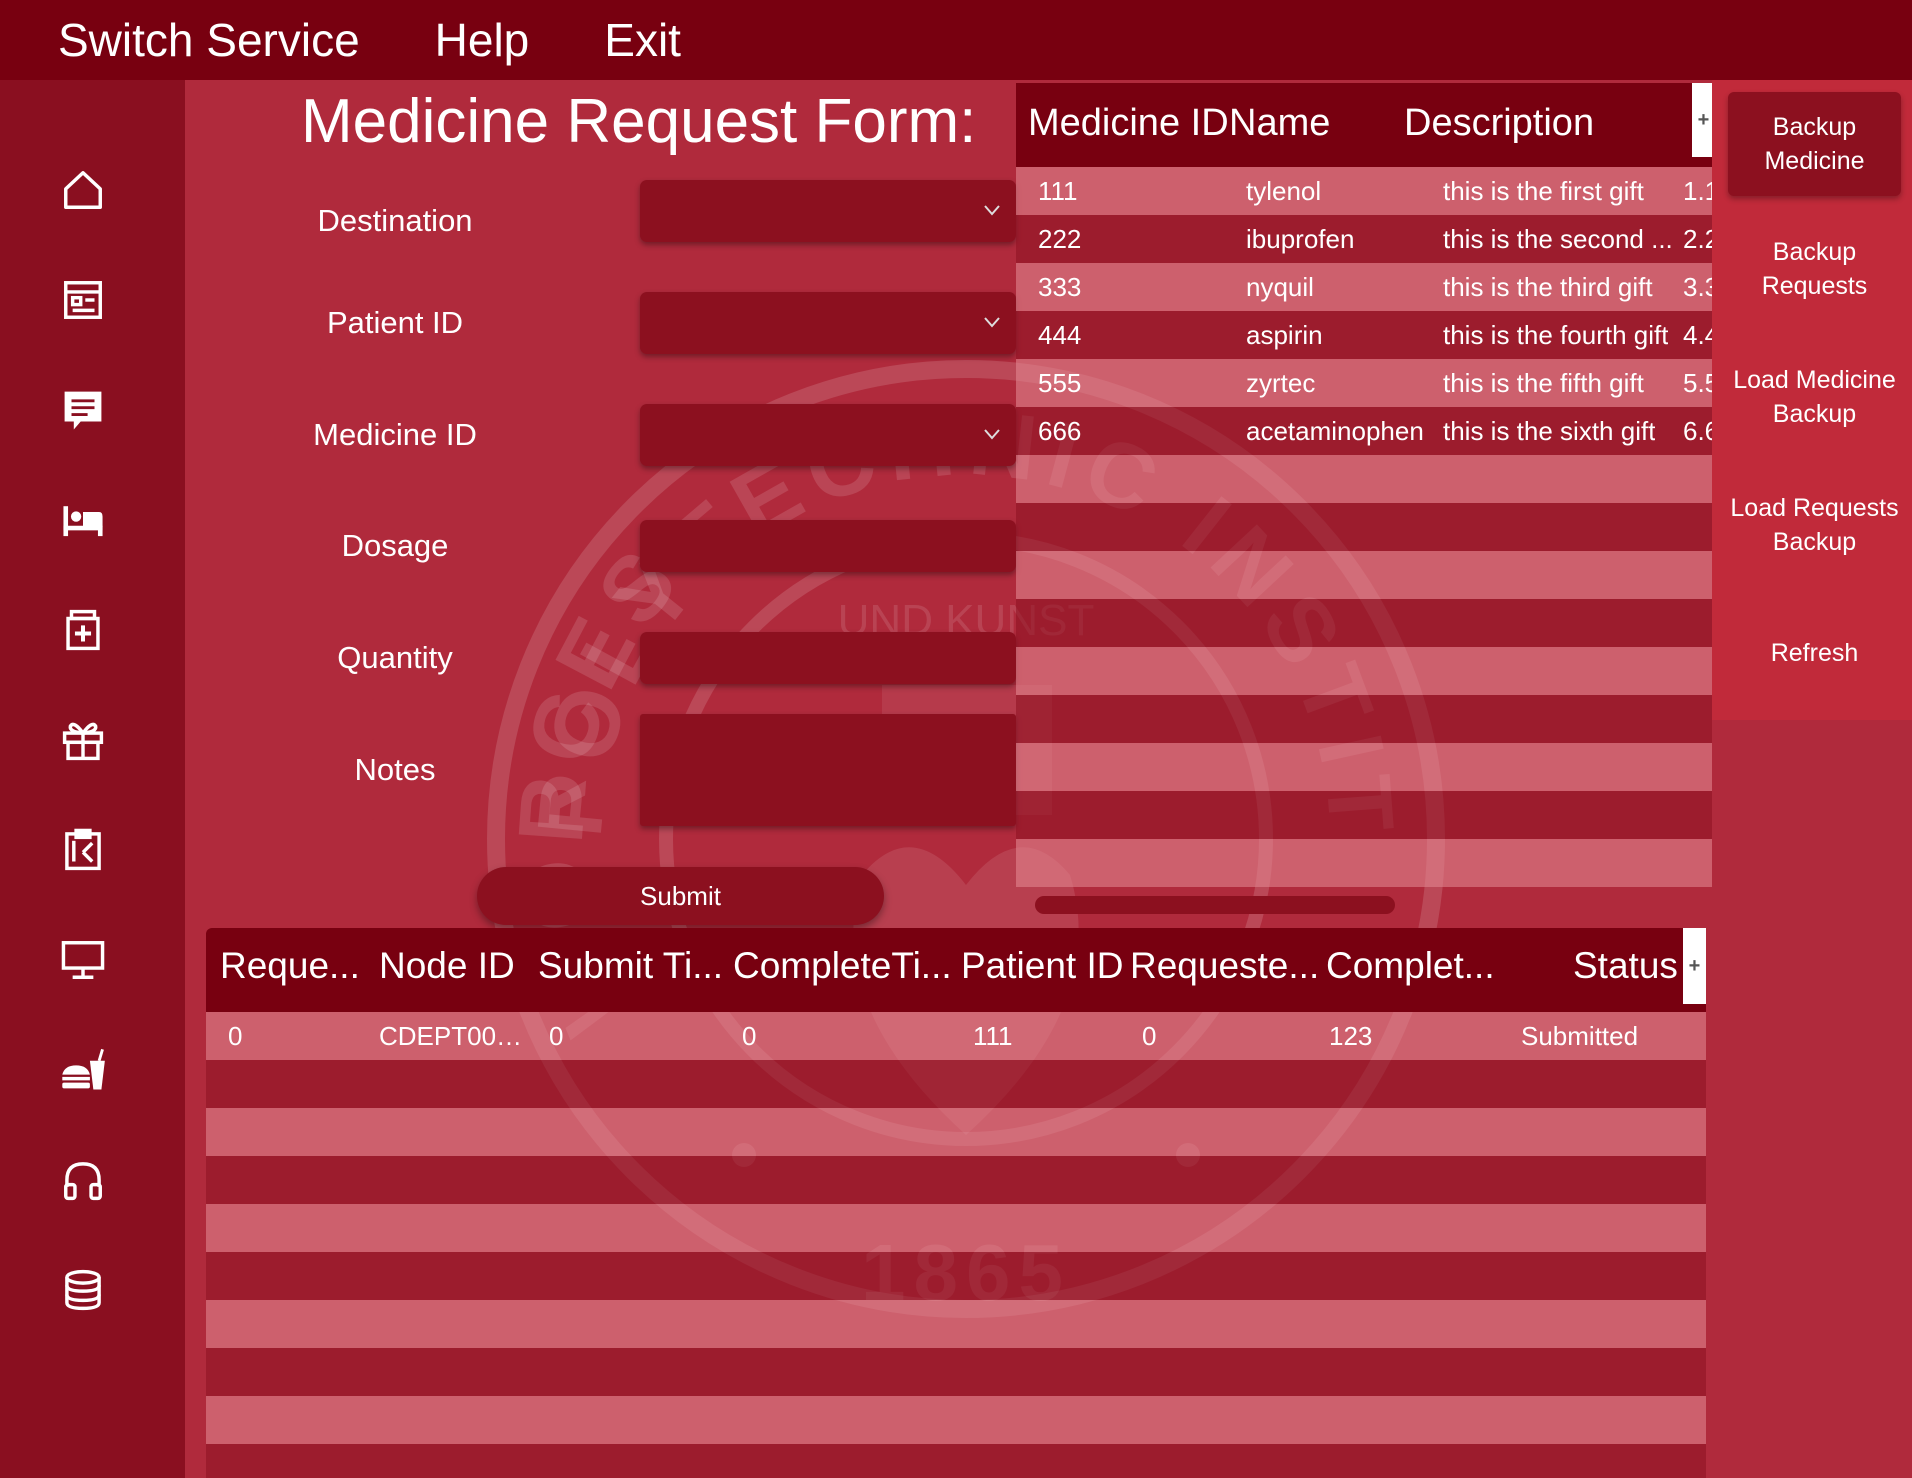 Image resolution: width=1912 pixels, height=1478 pixels. Describe the element at coordinates (1814, 525) in the screenshot. I see `load-requests-backup-button: Load Requests Backup` at that location.